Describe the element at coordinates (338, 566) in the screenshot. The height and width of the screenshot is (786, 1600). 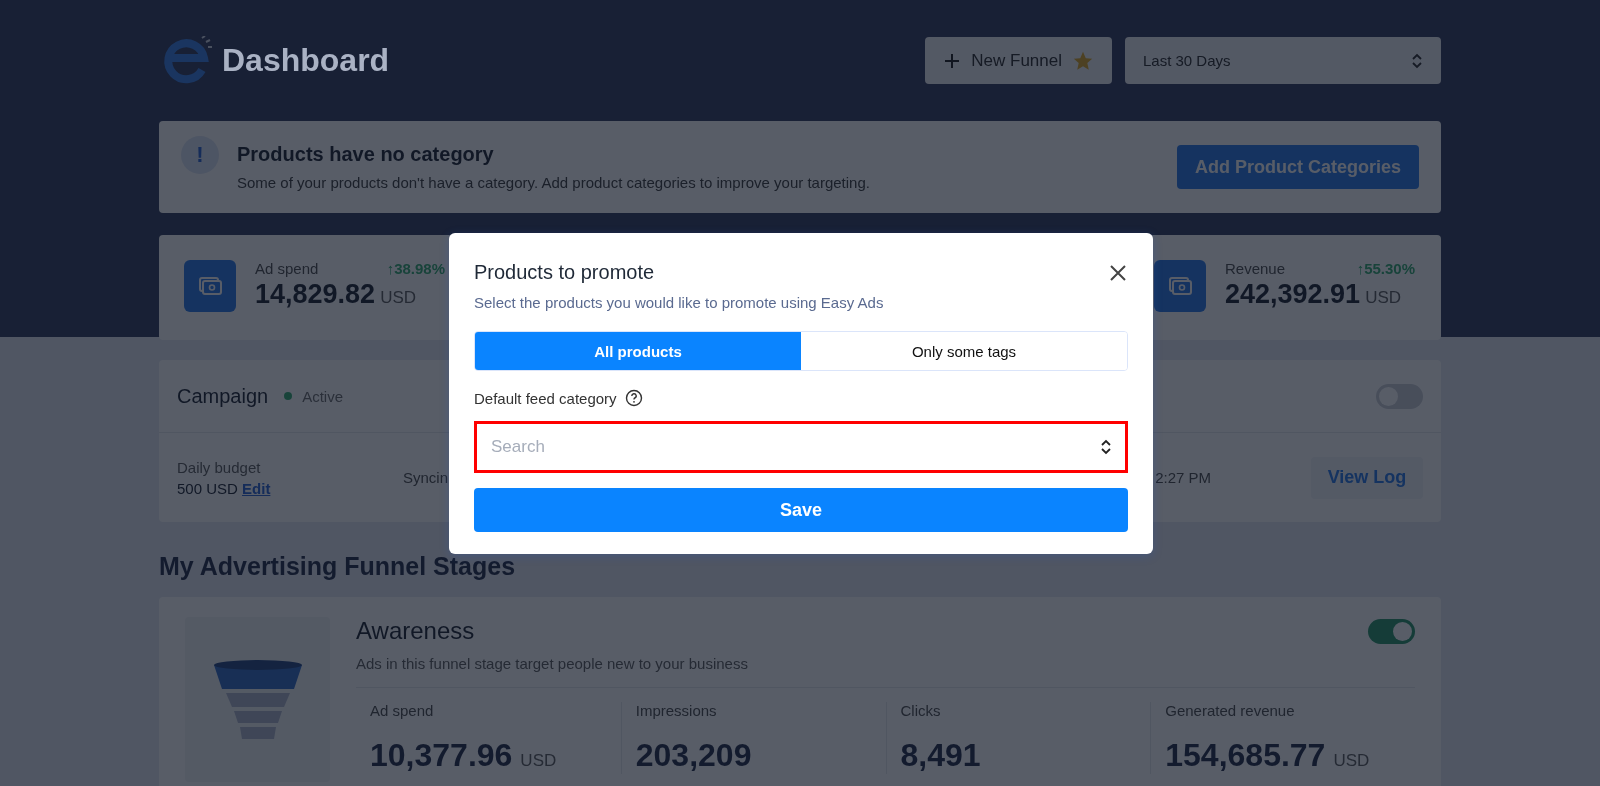
I see `section-title: My Advertising Funnel Stages` at that location.